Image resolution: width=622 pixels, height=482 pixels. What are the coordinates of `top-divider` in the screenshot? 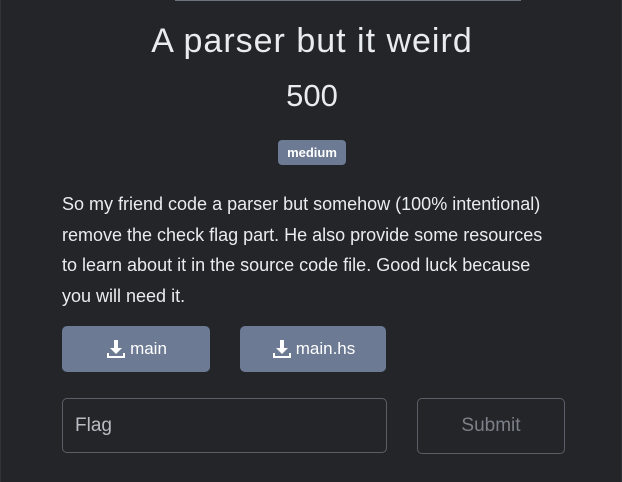 It's located at (348, 0).